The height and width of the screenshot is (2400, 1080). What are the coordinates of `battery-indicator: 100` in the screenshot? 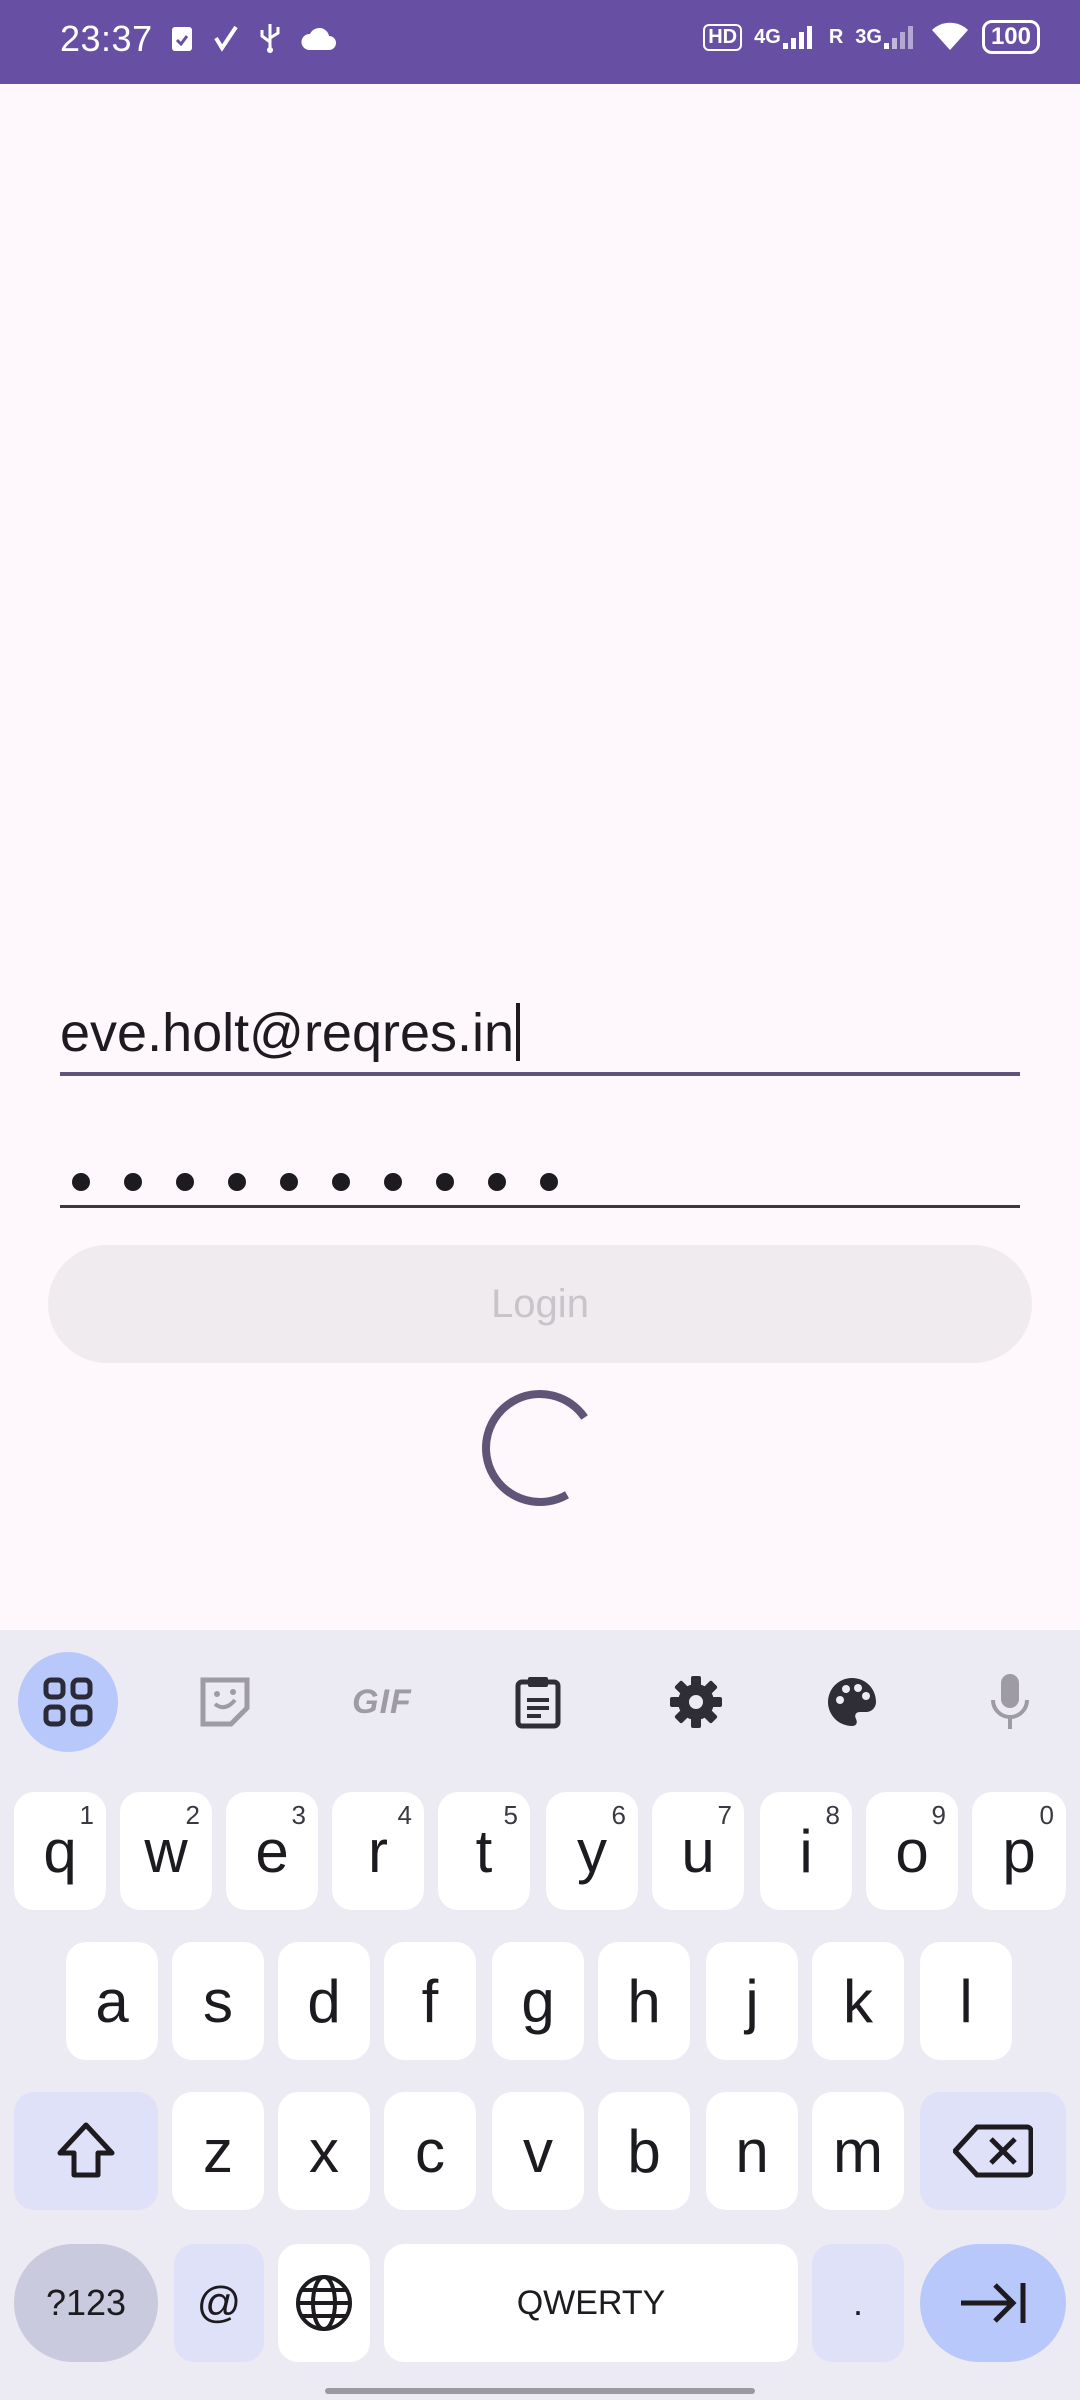 It's located at (1010, 37).